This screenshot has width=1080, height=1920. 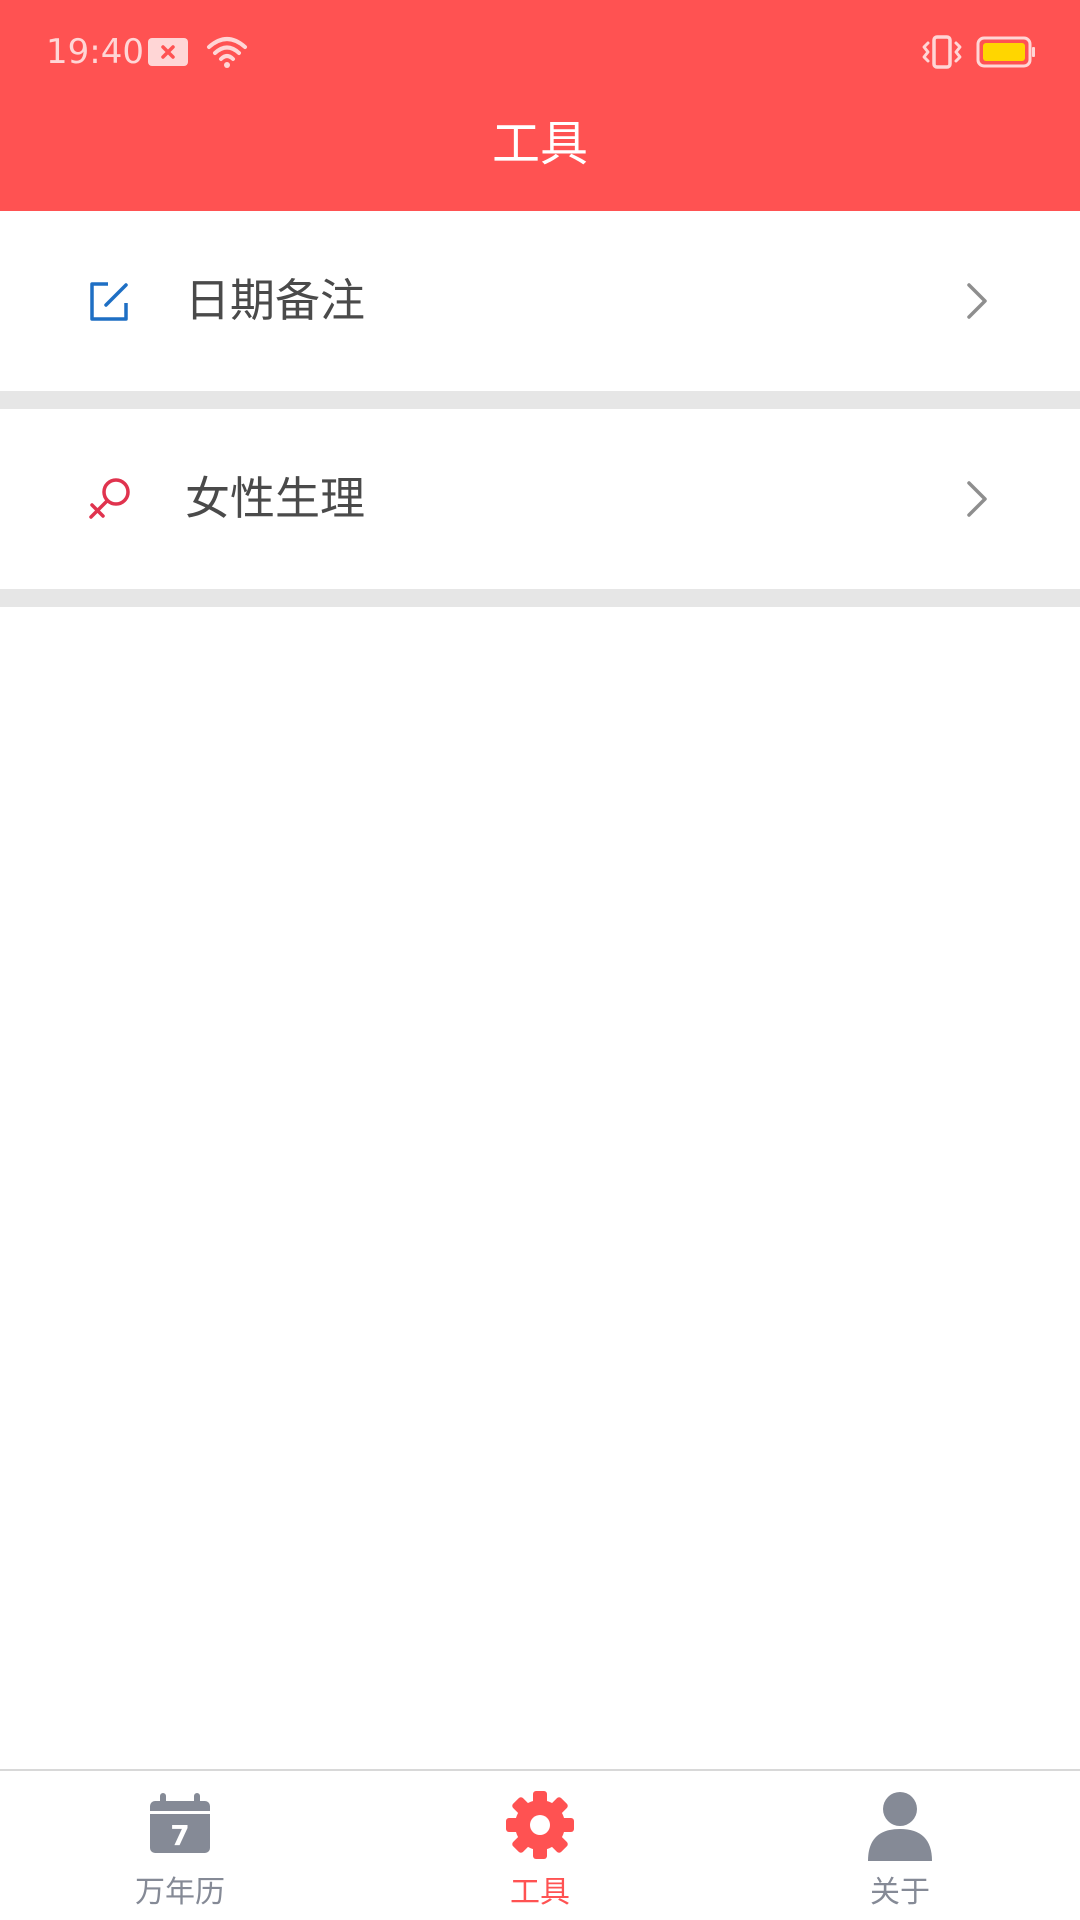 What do you see at coordinates (540, 105) in the screenshot?
I see `header: 19:40 工具` at bounding box center [540, 105].